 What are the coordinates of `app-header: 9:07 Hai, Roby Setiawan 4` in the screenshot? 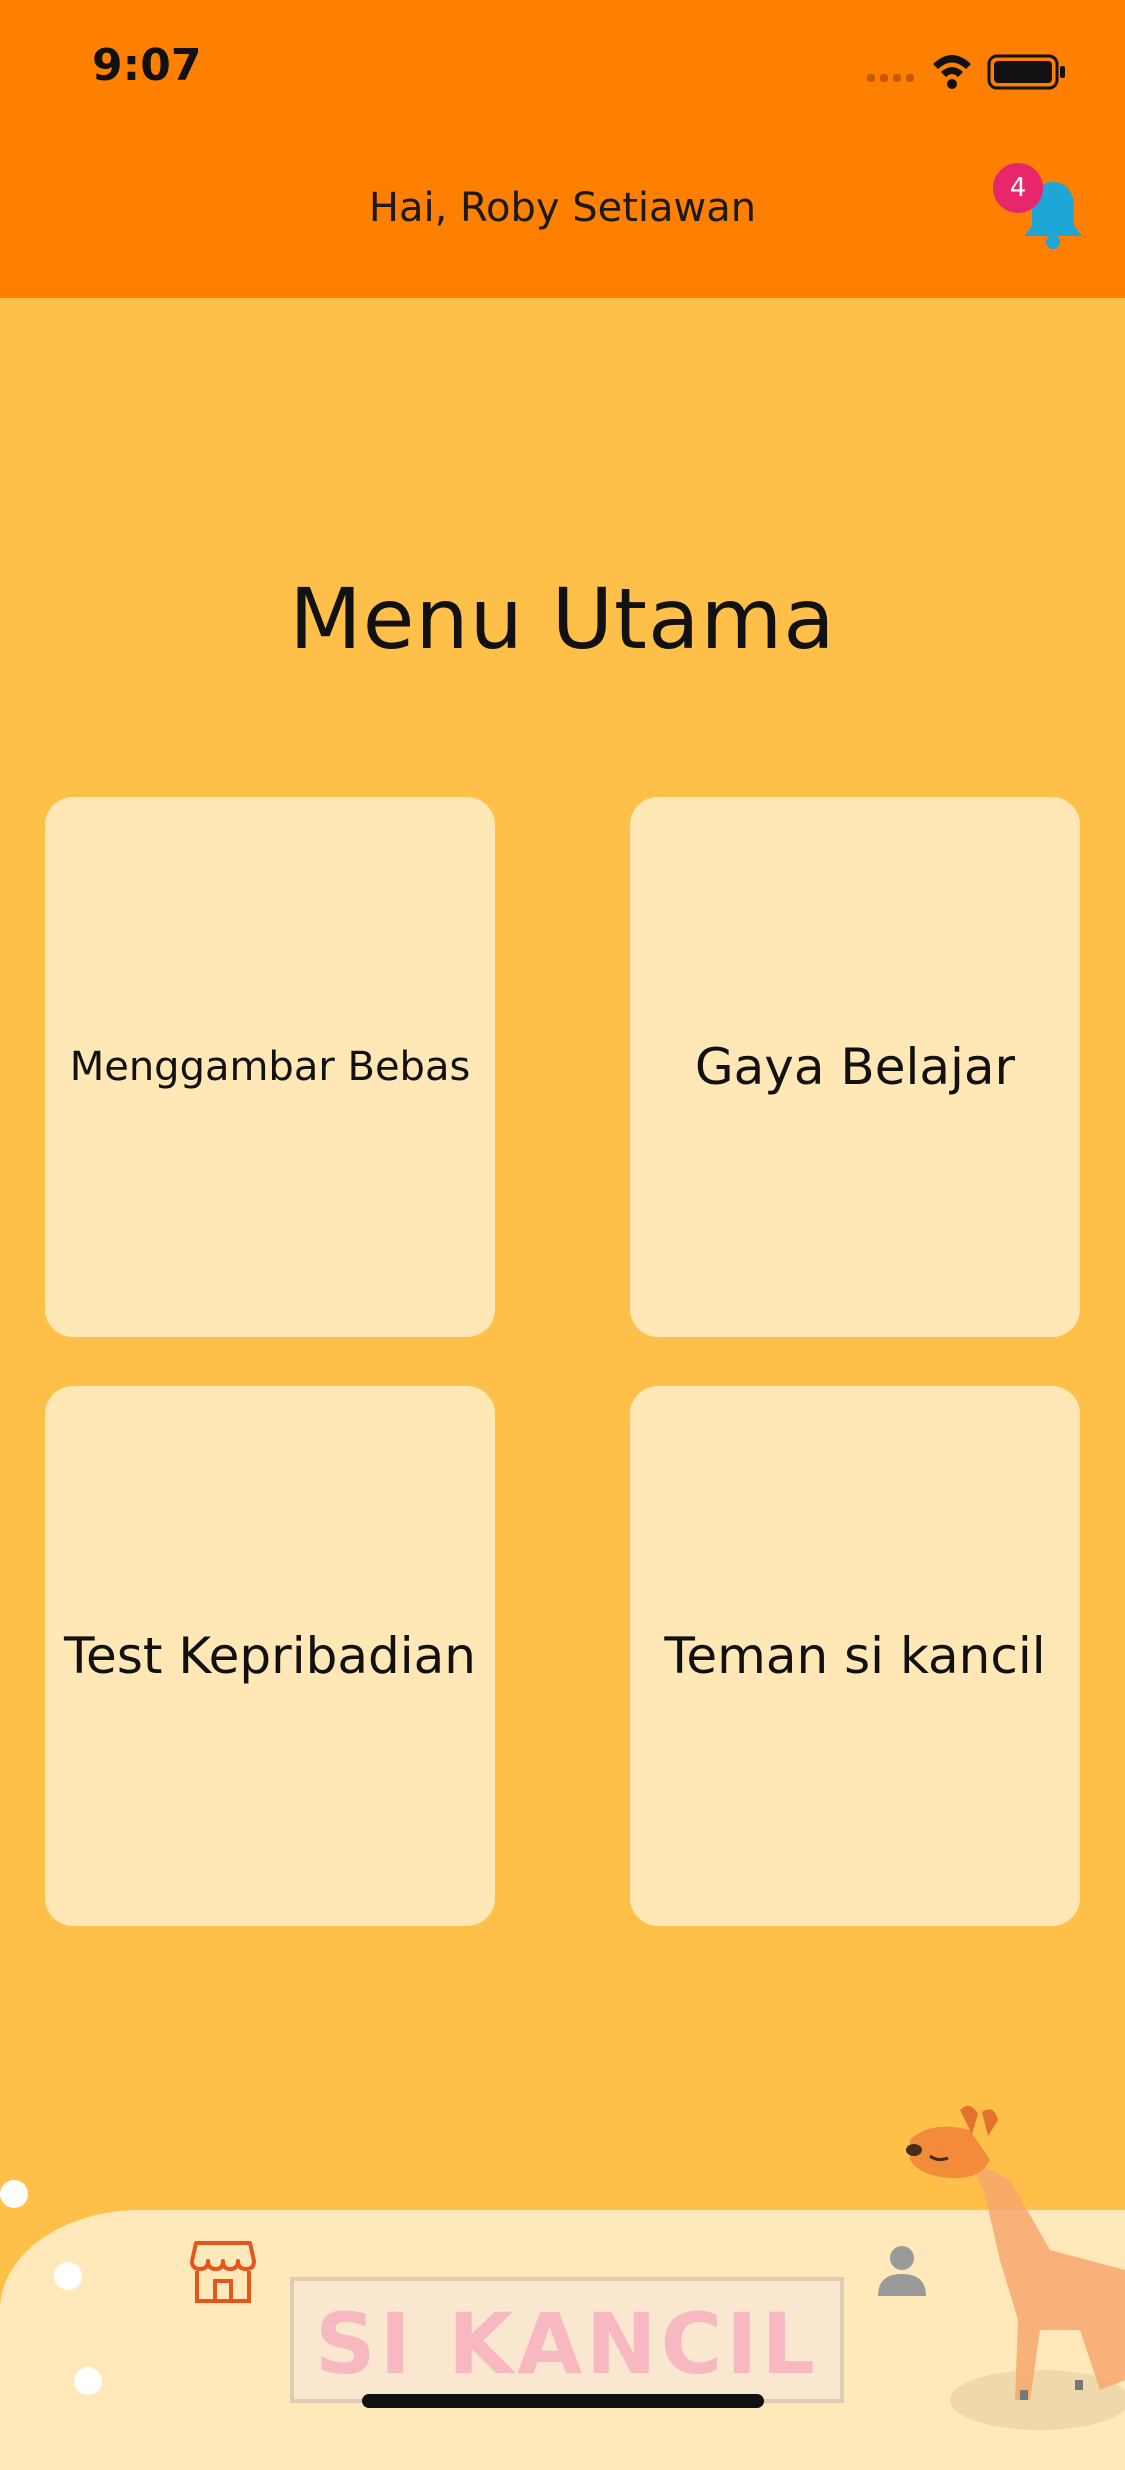 It's located at (562, 149).